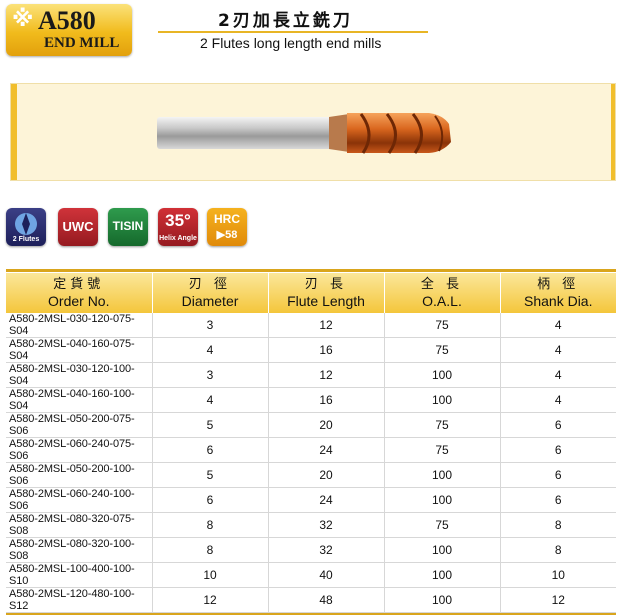 Image resolution: width=620 pixels, height=615 pixels. Describe the element at coordinates (178, 220) in the screenshot. I see `helix-angle-value: 35°` at that location.